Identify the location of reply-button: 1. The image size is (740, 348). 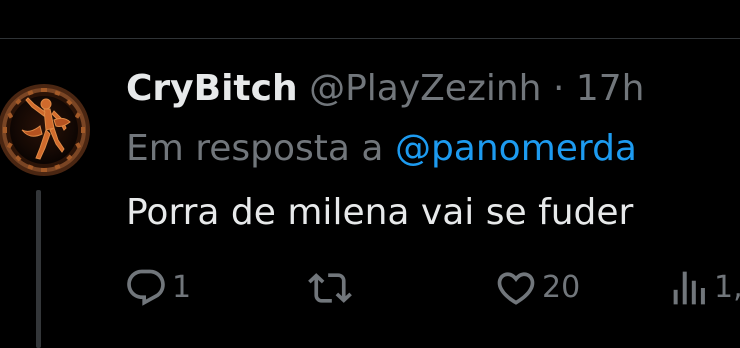
(157, 288).